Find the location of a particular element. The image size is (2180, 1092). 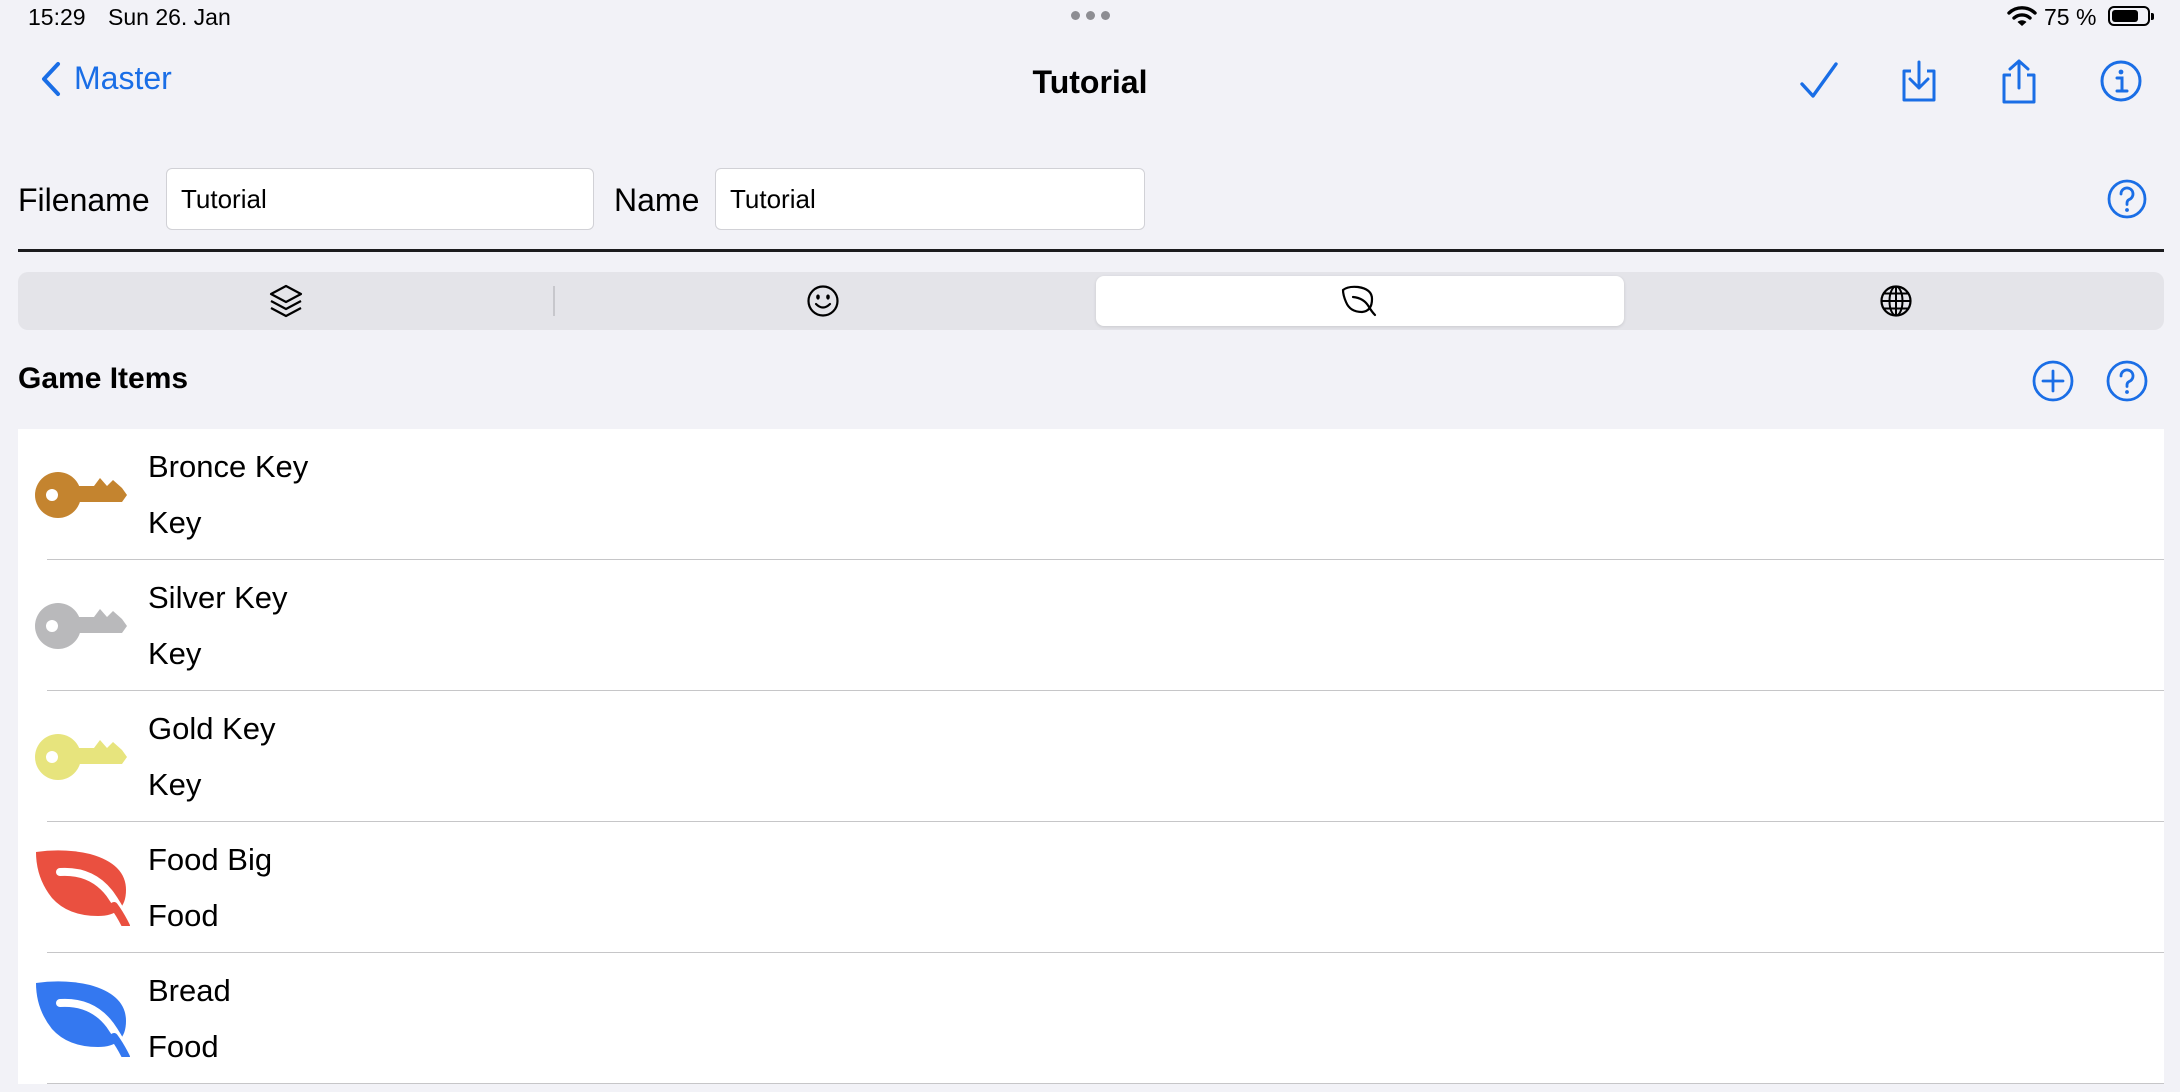

section-title: Game Items is located at coordinates (103, 378).